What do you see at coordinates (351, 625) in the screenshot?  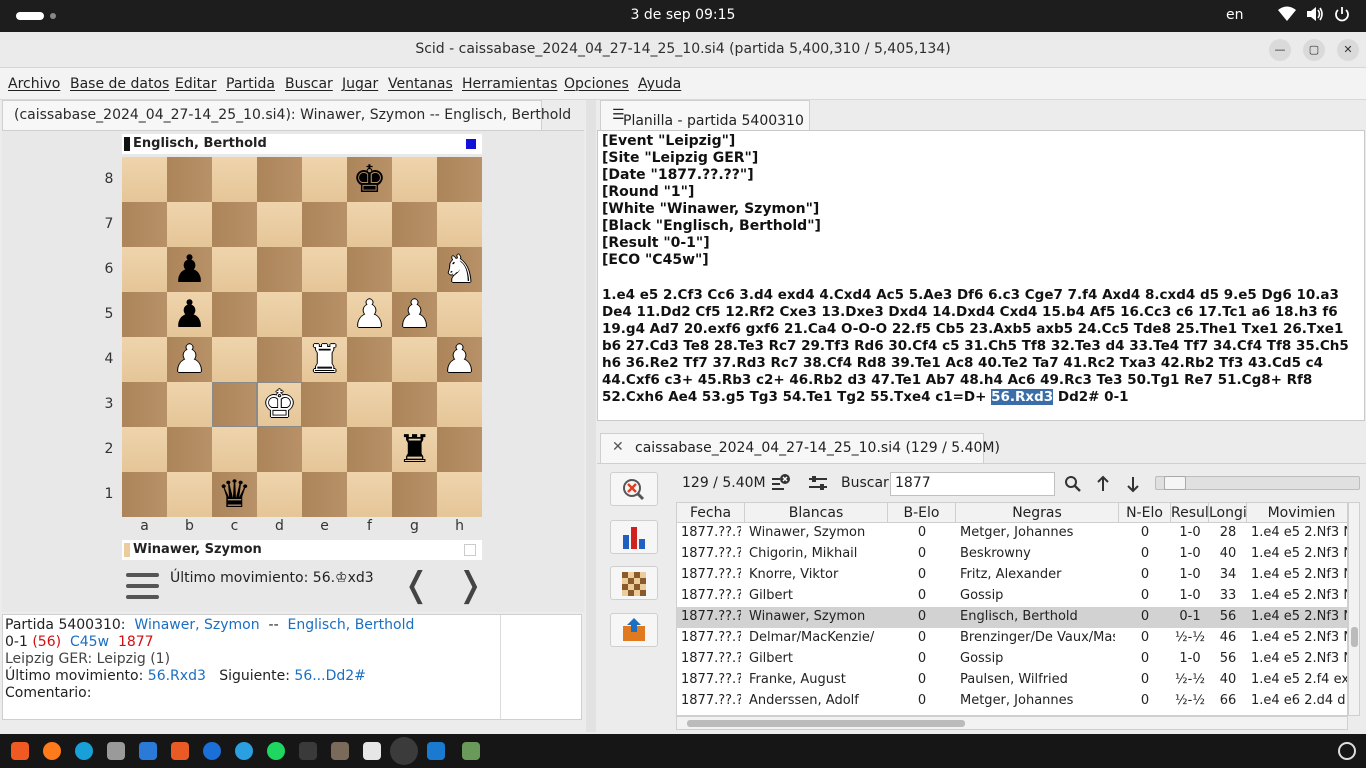 I see `black-player-link: Englisch, Berthold` at bounding box center [351, 625].